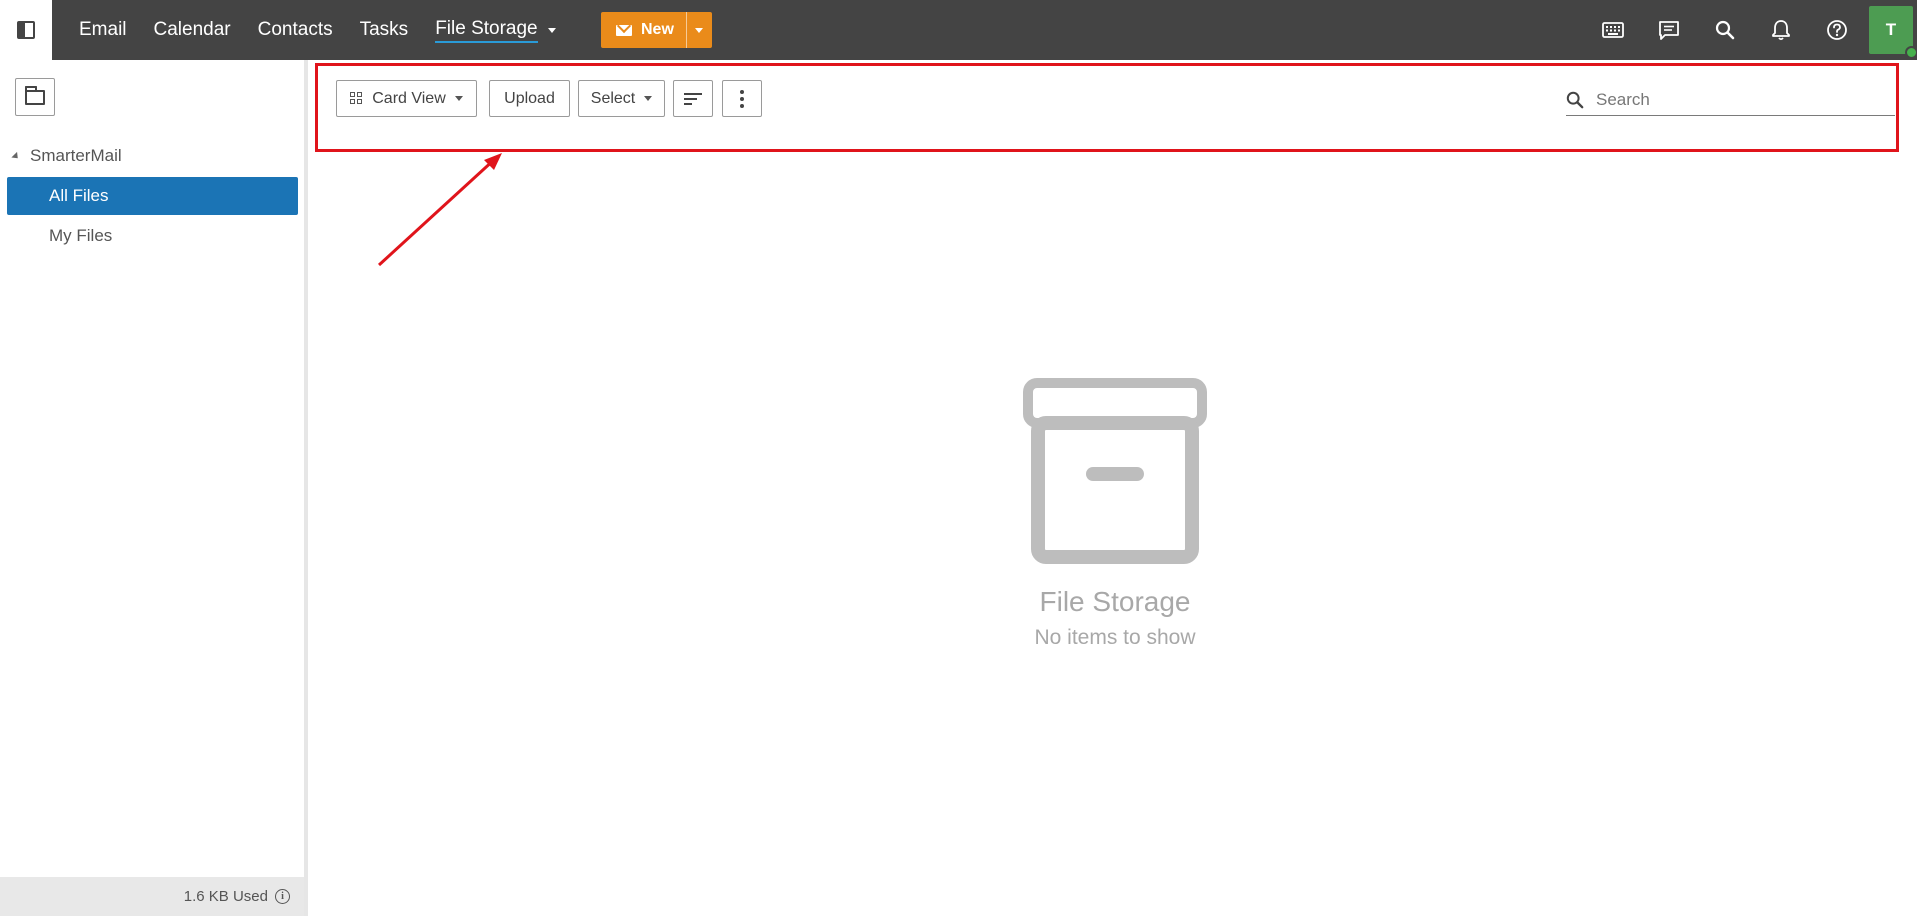 The height and width of the screenshot is (916, 1917). What do you see at coordinates (295, 30) in the screenshot?
I see `nav-contacts: Contacts` at bounding box center [295, 30].